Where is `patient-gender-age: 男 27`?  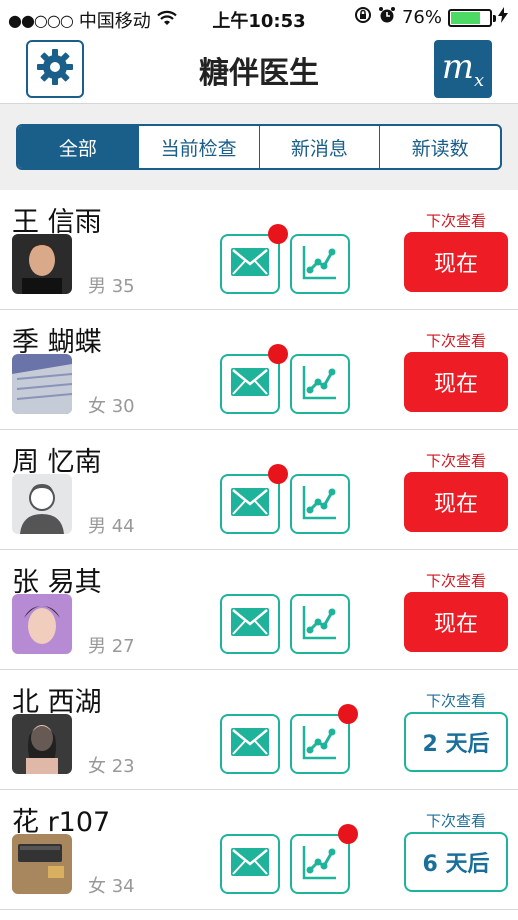
patient-gender-age: 男 27 is located at coordinates (111, 646).